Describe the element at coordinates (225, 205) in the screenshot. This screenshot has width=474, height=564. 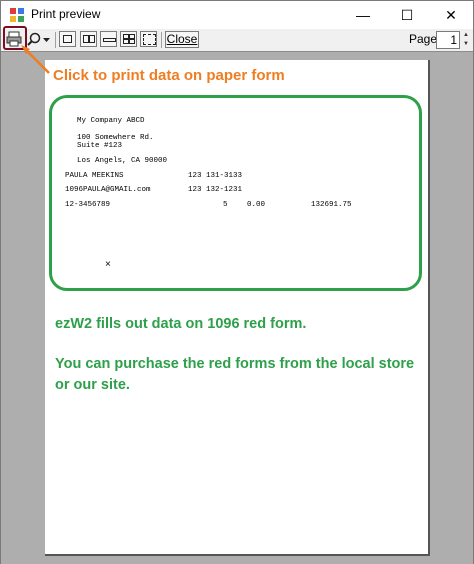
I see `forms-count: 5` at that location.